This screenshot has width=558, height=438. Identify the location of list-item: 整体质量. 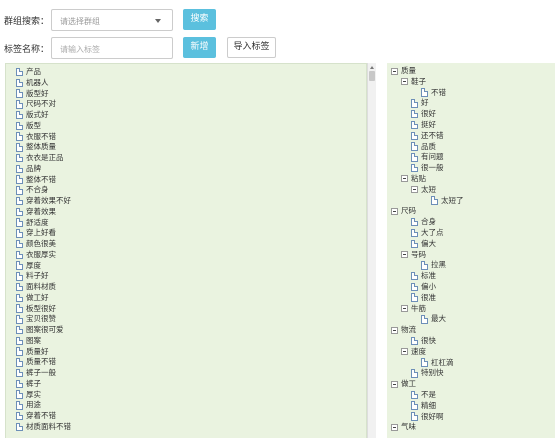
(43, 147).